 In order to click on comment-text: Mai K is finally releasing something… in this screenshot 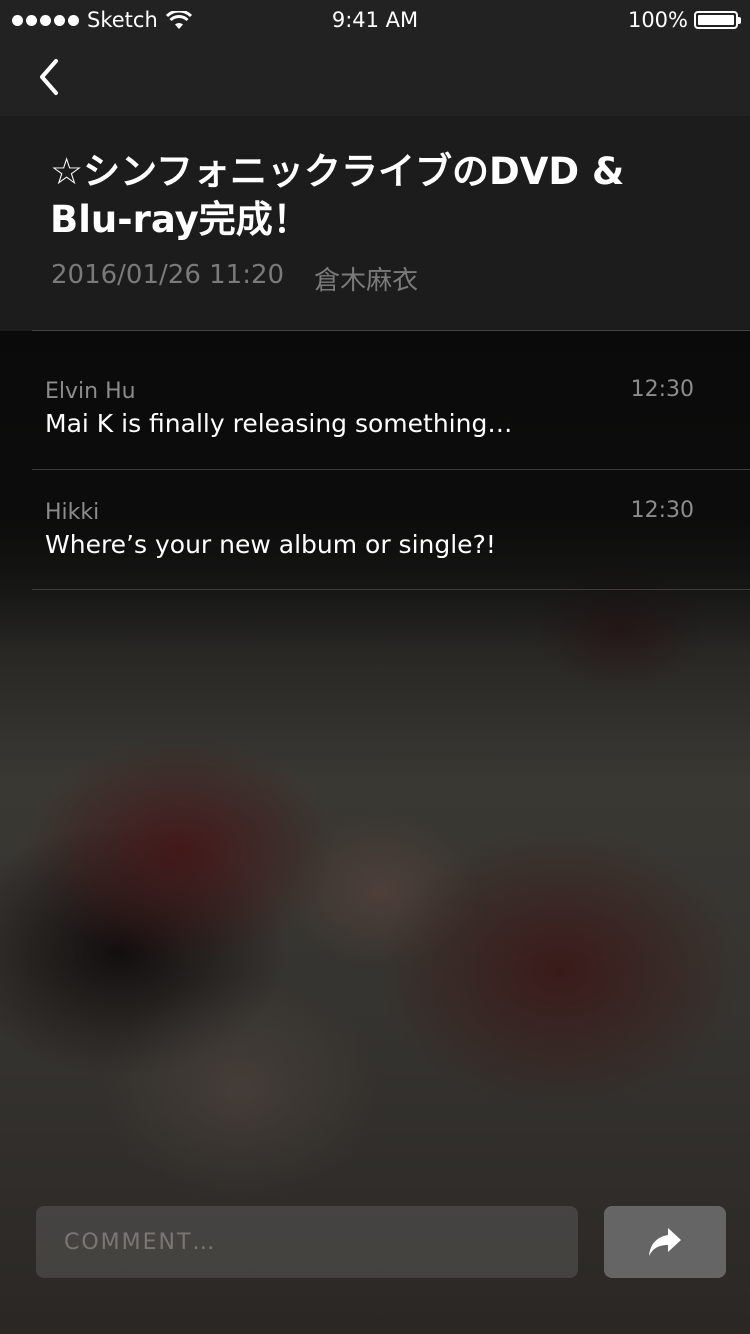, I will do `click(279, 423)`.